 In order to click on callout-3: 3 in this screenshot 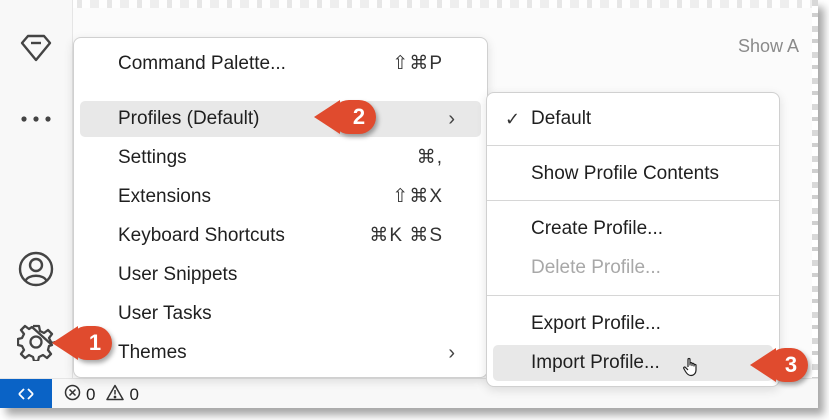, I will do `click(779, 365)`.